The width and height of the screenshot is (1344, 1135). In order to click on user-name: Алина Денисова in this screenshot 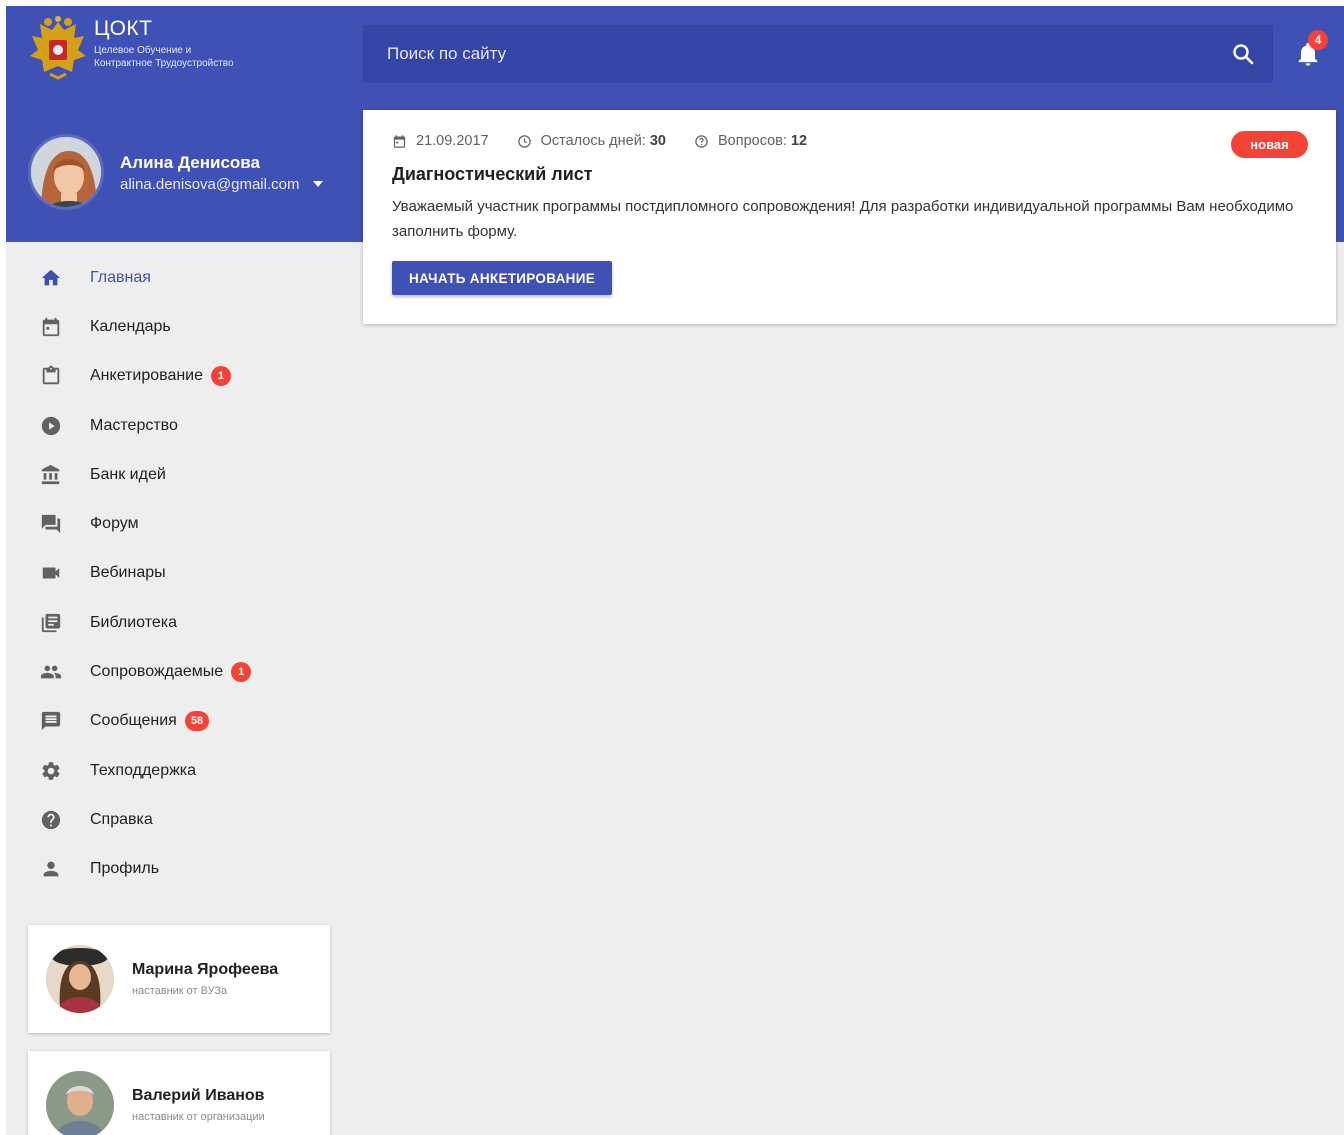, I will do `click(190, 162)`.